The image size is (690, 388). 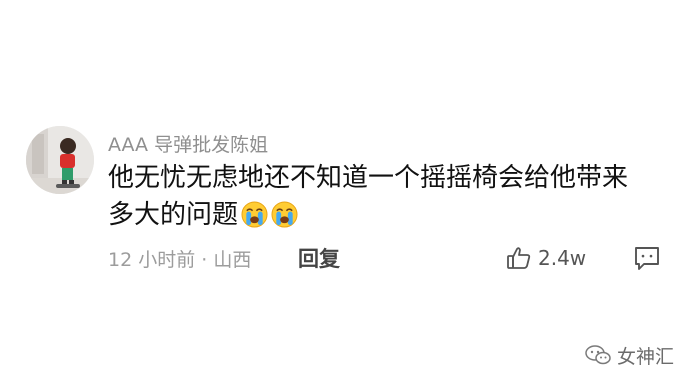 What do you see at coordinates (180, 260) in the screenshot?
I see `time-location: 12 小时前 · 山西` at bounding box center [180, 260].